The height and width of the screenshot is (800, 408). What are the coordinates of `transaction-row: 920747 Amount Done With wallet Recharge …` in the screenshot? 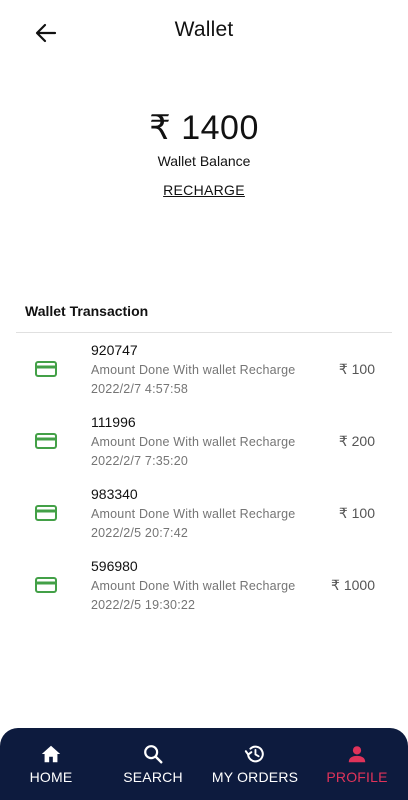 It's located at (204, 376).